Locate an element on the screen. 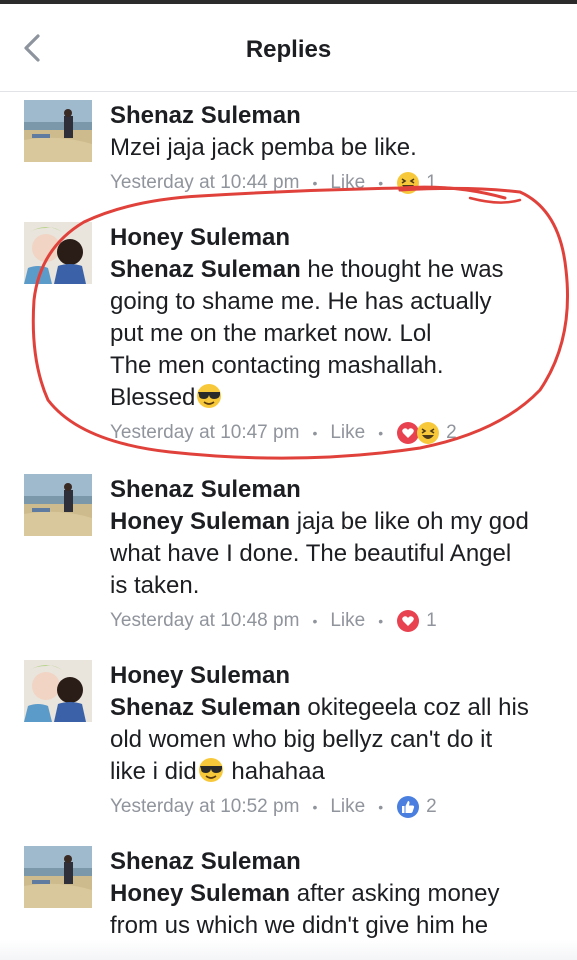  bottom-fade is located at coordinates (288, 950).